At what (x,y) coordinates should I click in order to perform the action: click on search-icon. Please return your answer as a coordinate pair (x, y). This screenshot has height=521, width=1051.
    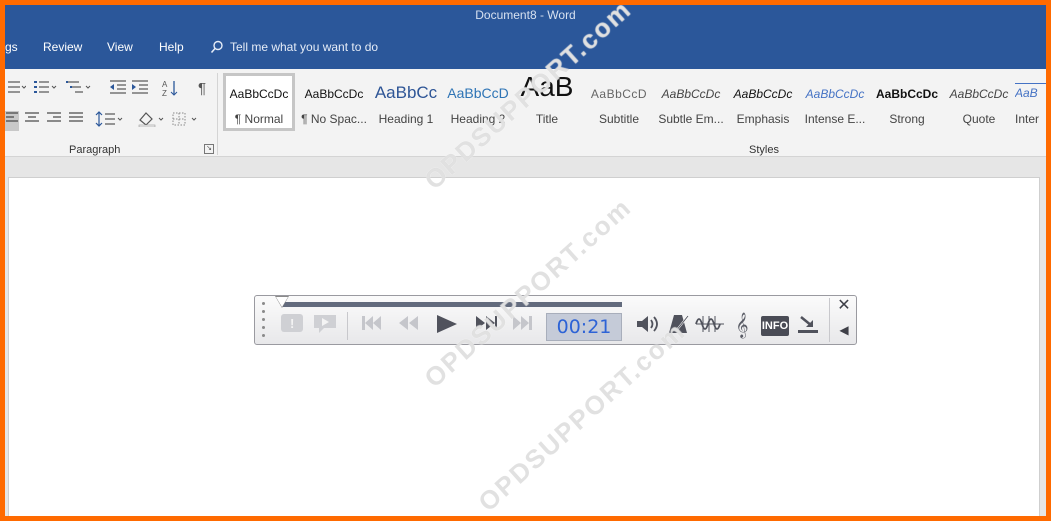
    Looking at the image, I should click on (216, 47).